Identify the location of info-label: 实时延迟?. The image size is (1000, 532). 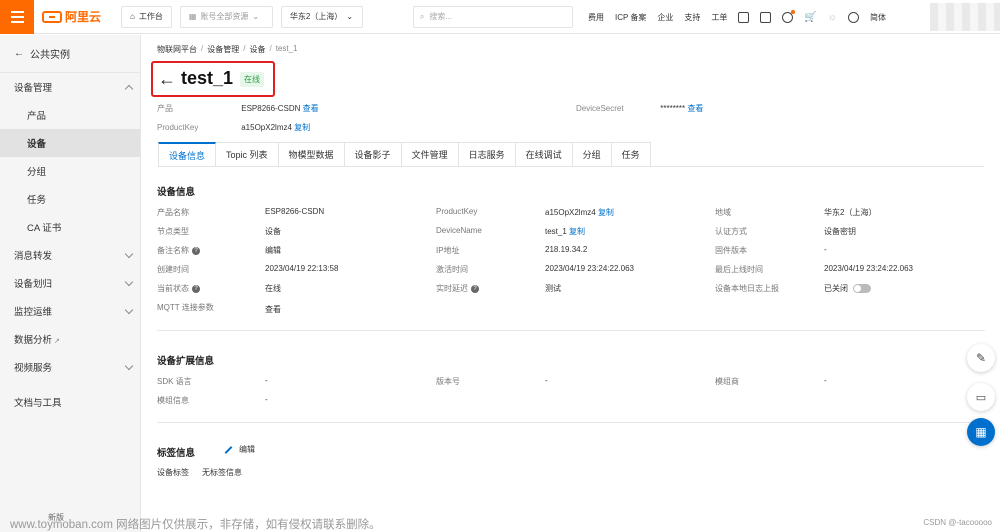
(457, 288).